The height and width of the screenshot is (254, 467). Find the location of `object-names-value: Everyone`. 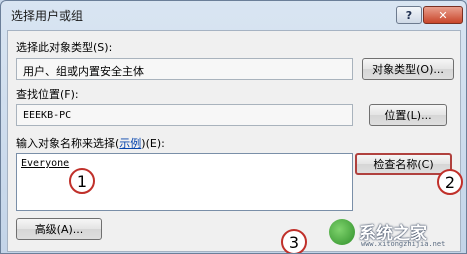

object-names-value: Everyone is located at coordinates (45, 163).